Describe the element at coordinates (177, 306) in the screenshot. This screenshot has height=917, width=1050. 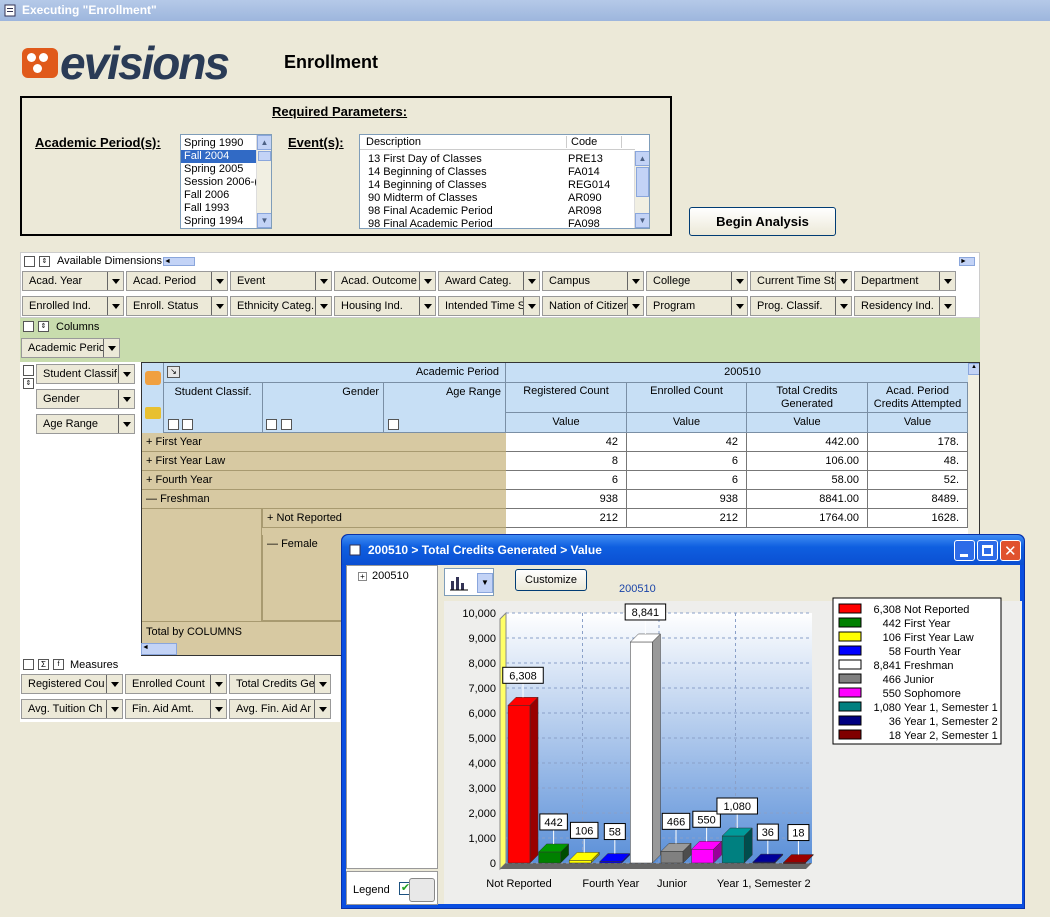
I see `dimension-enroll-status: Enroll. Status` at that location.